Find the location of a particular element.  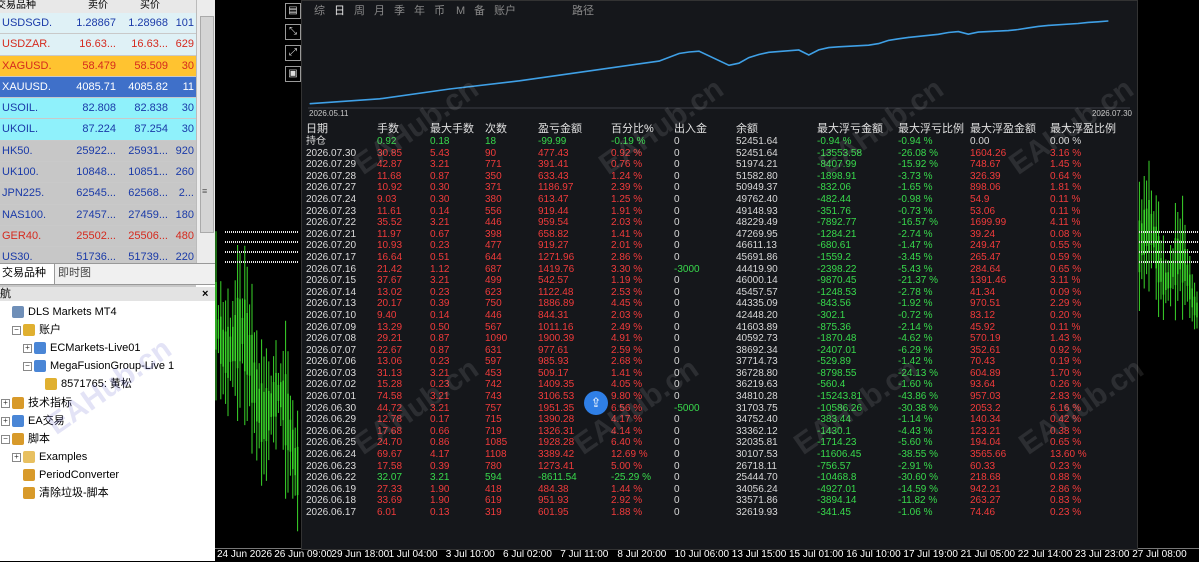

tab-symbols: 交易品种 is located at coordinates (27, 274).